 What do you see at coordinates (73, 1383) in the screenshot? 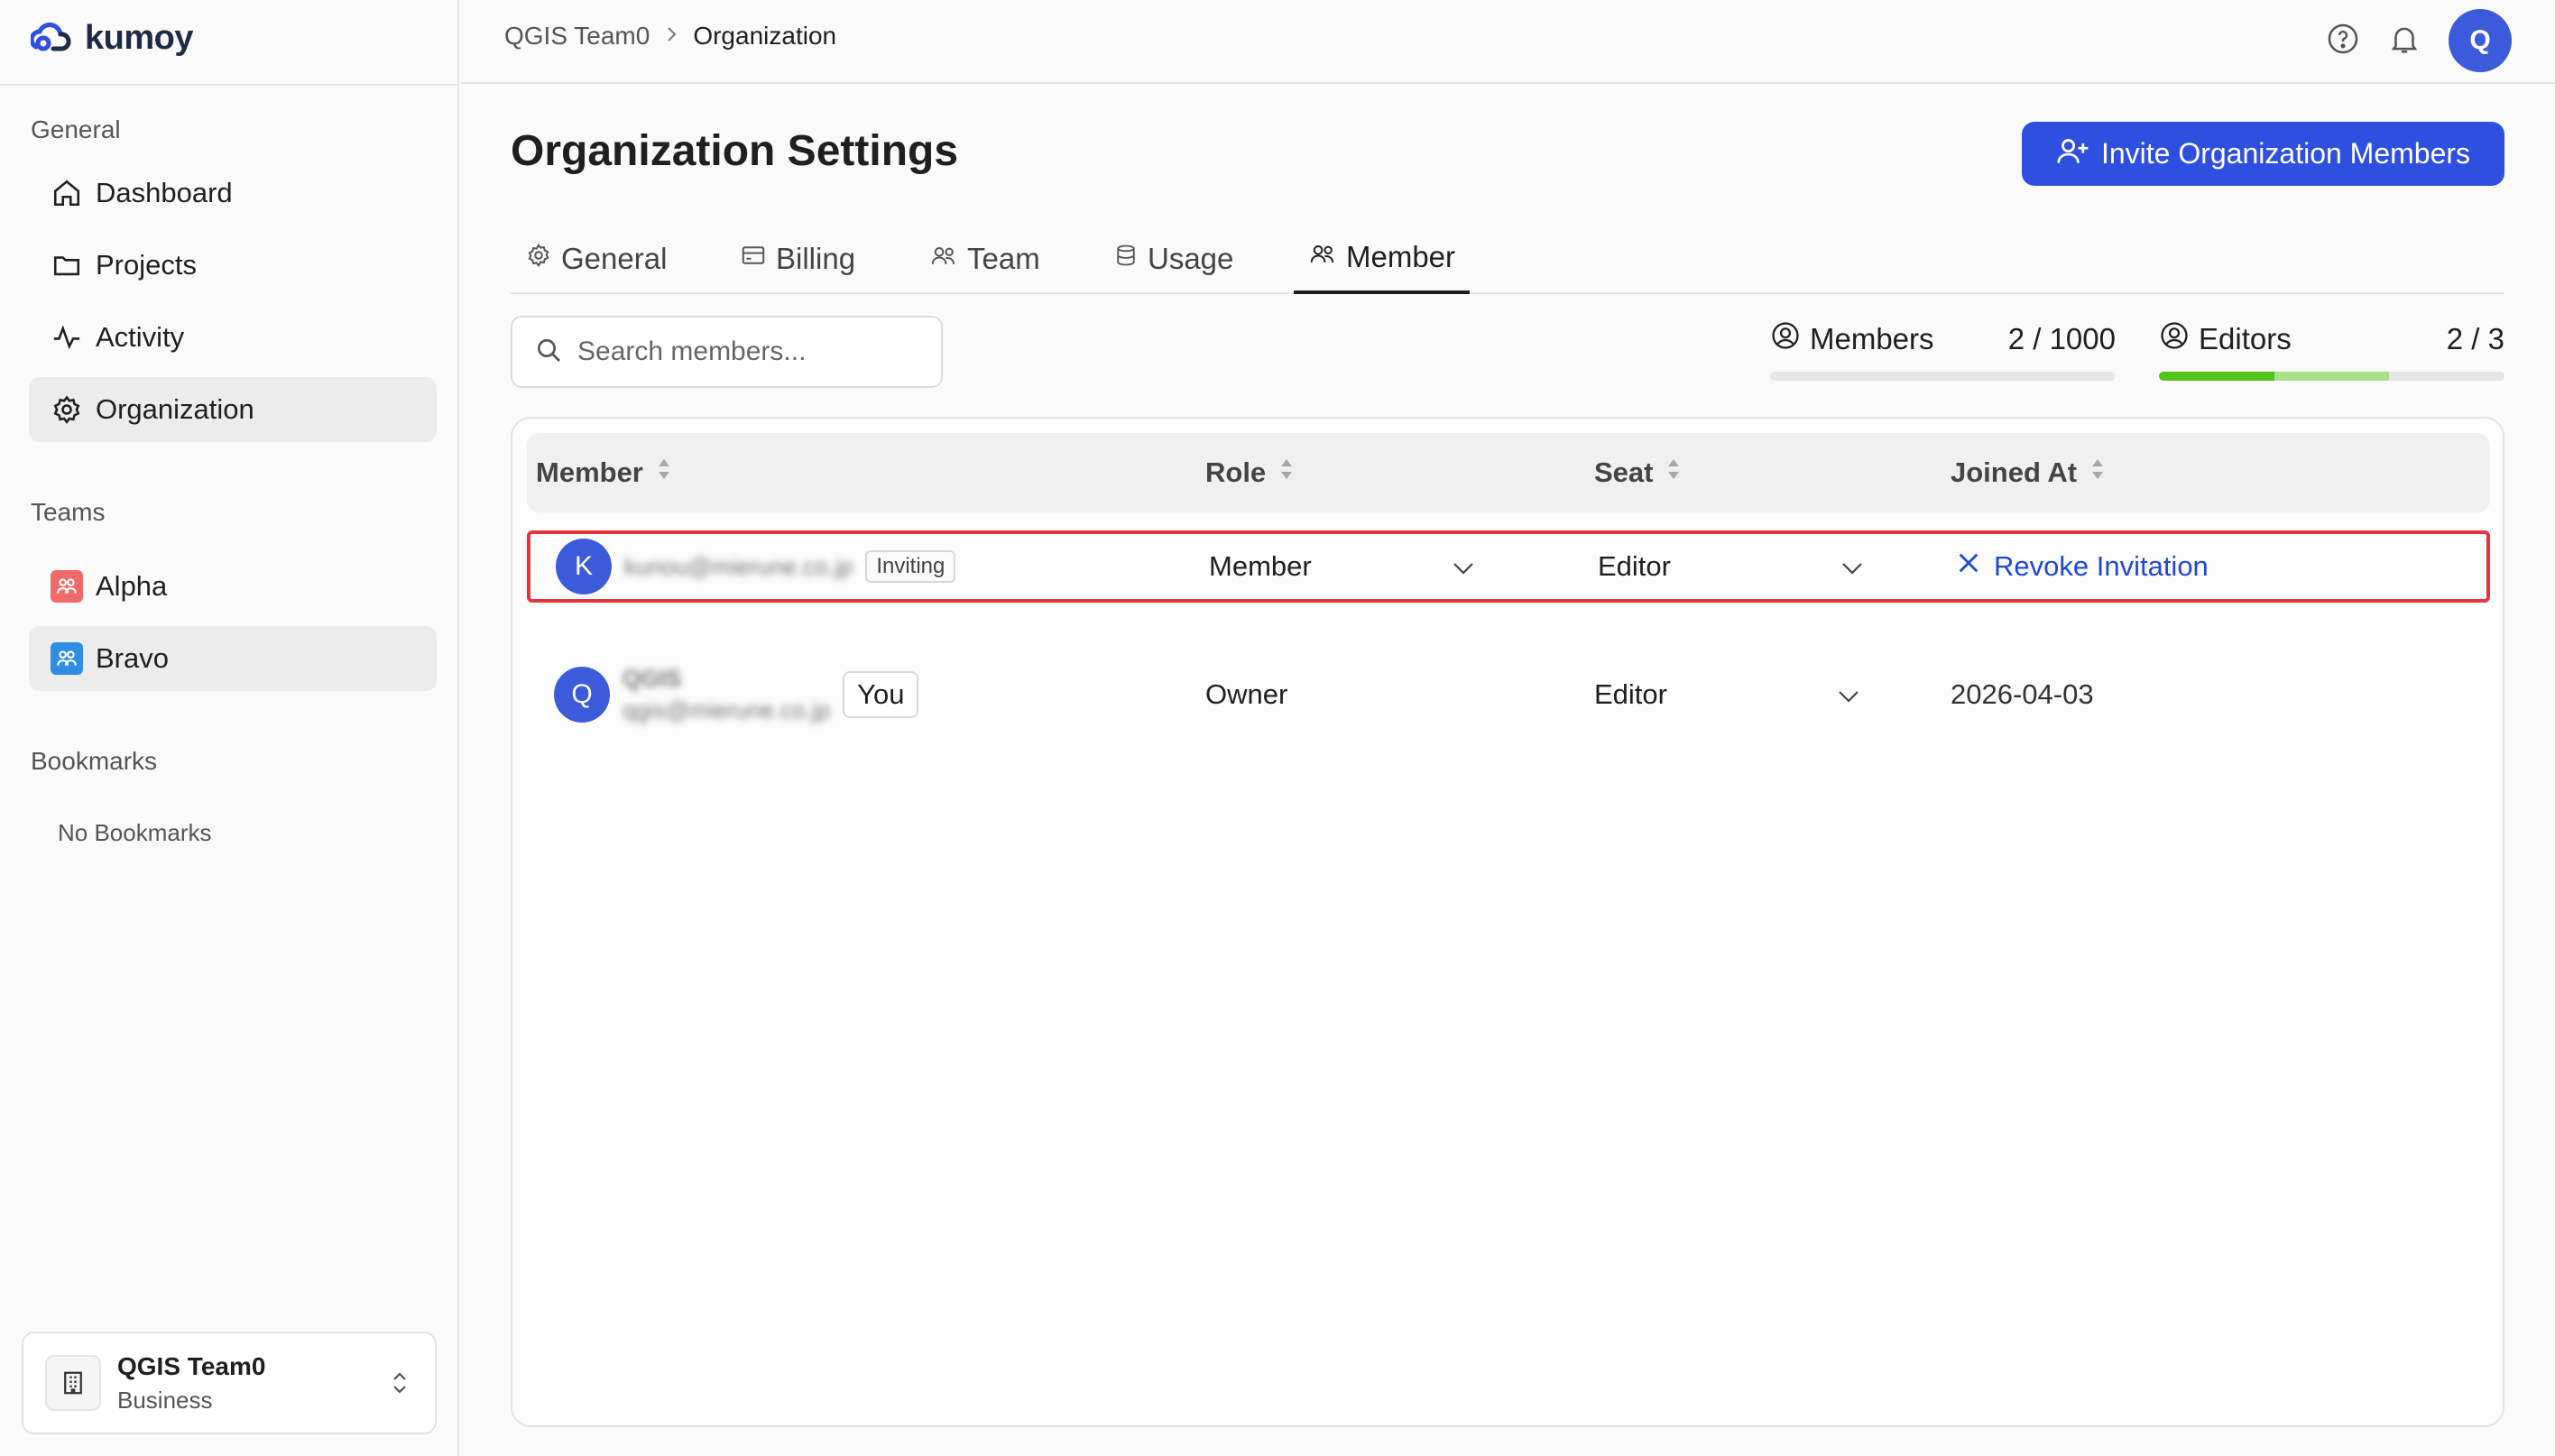
I see `building-icon` at bounding box center [73, 1383].